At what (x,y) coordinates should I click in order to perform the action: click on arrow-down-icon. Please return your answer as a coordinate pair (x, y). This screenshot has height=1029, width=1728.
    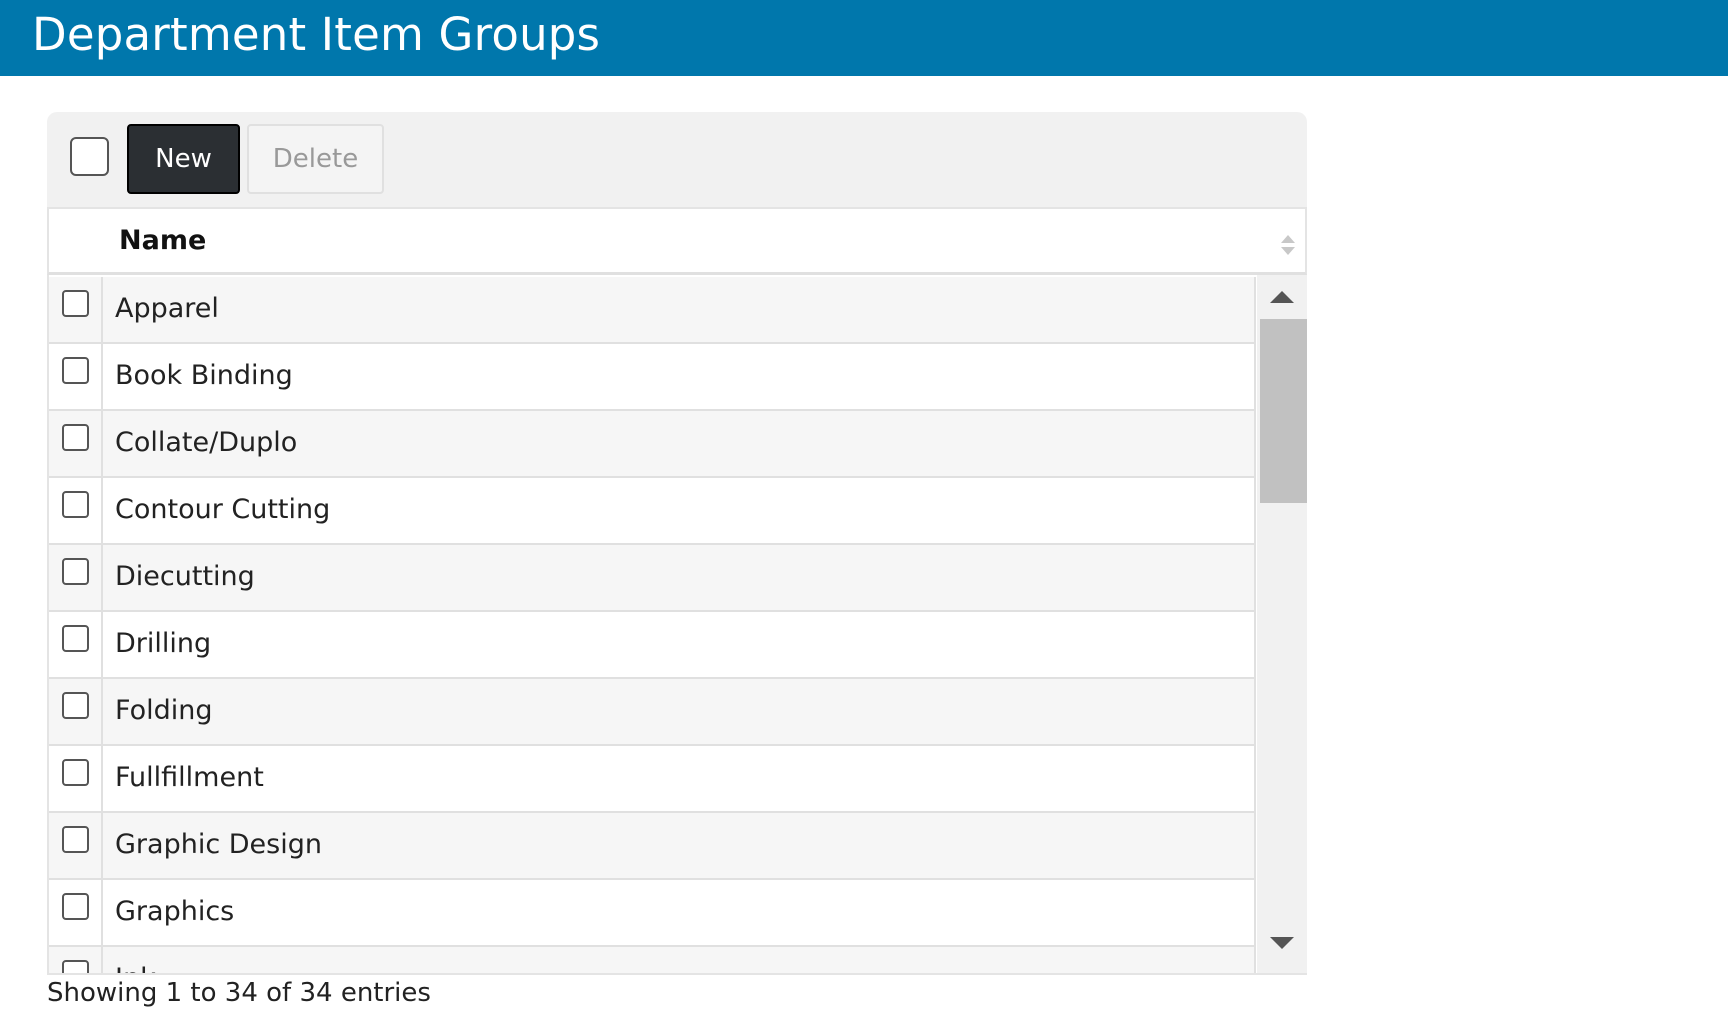
    Looking at the image, I should click on (1282, 943).